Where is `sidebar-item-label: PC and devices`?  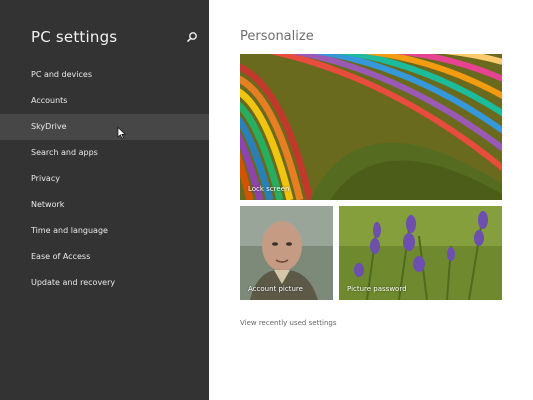
sidebar-item-label: PC and devices is located at coordinates (61, 74).